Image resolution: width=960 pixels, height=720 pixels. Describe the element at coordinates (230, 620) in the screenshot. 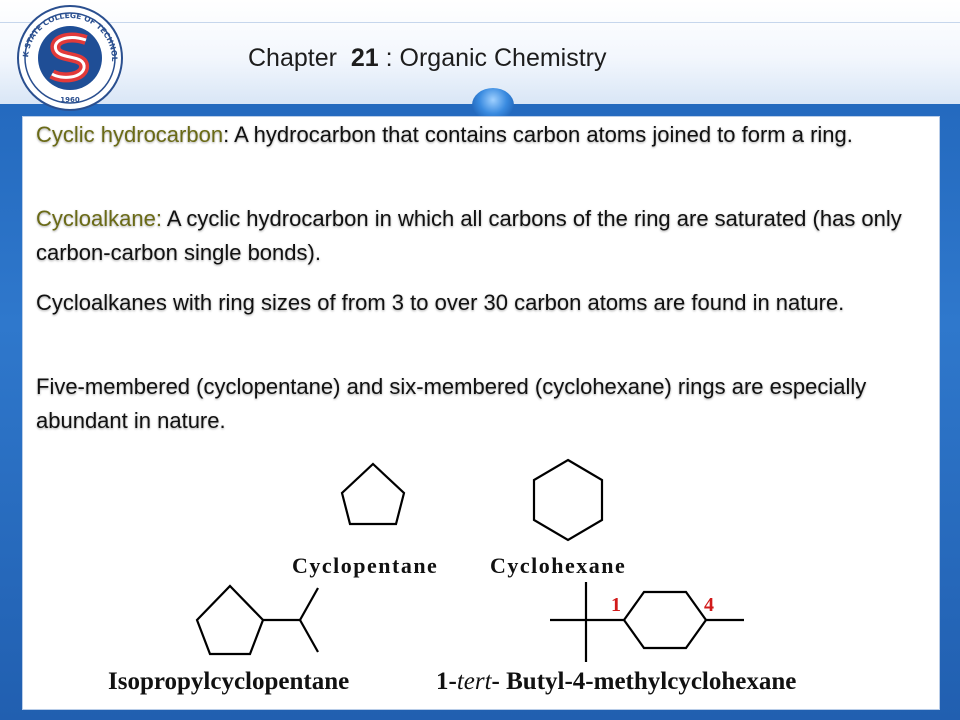

I see `isopropylcyclopentane-ring` at that location.